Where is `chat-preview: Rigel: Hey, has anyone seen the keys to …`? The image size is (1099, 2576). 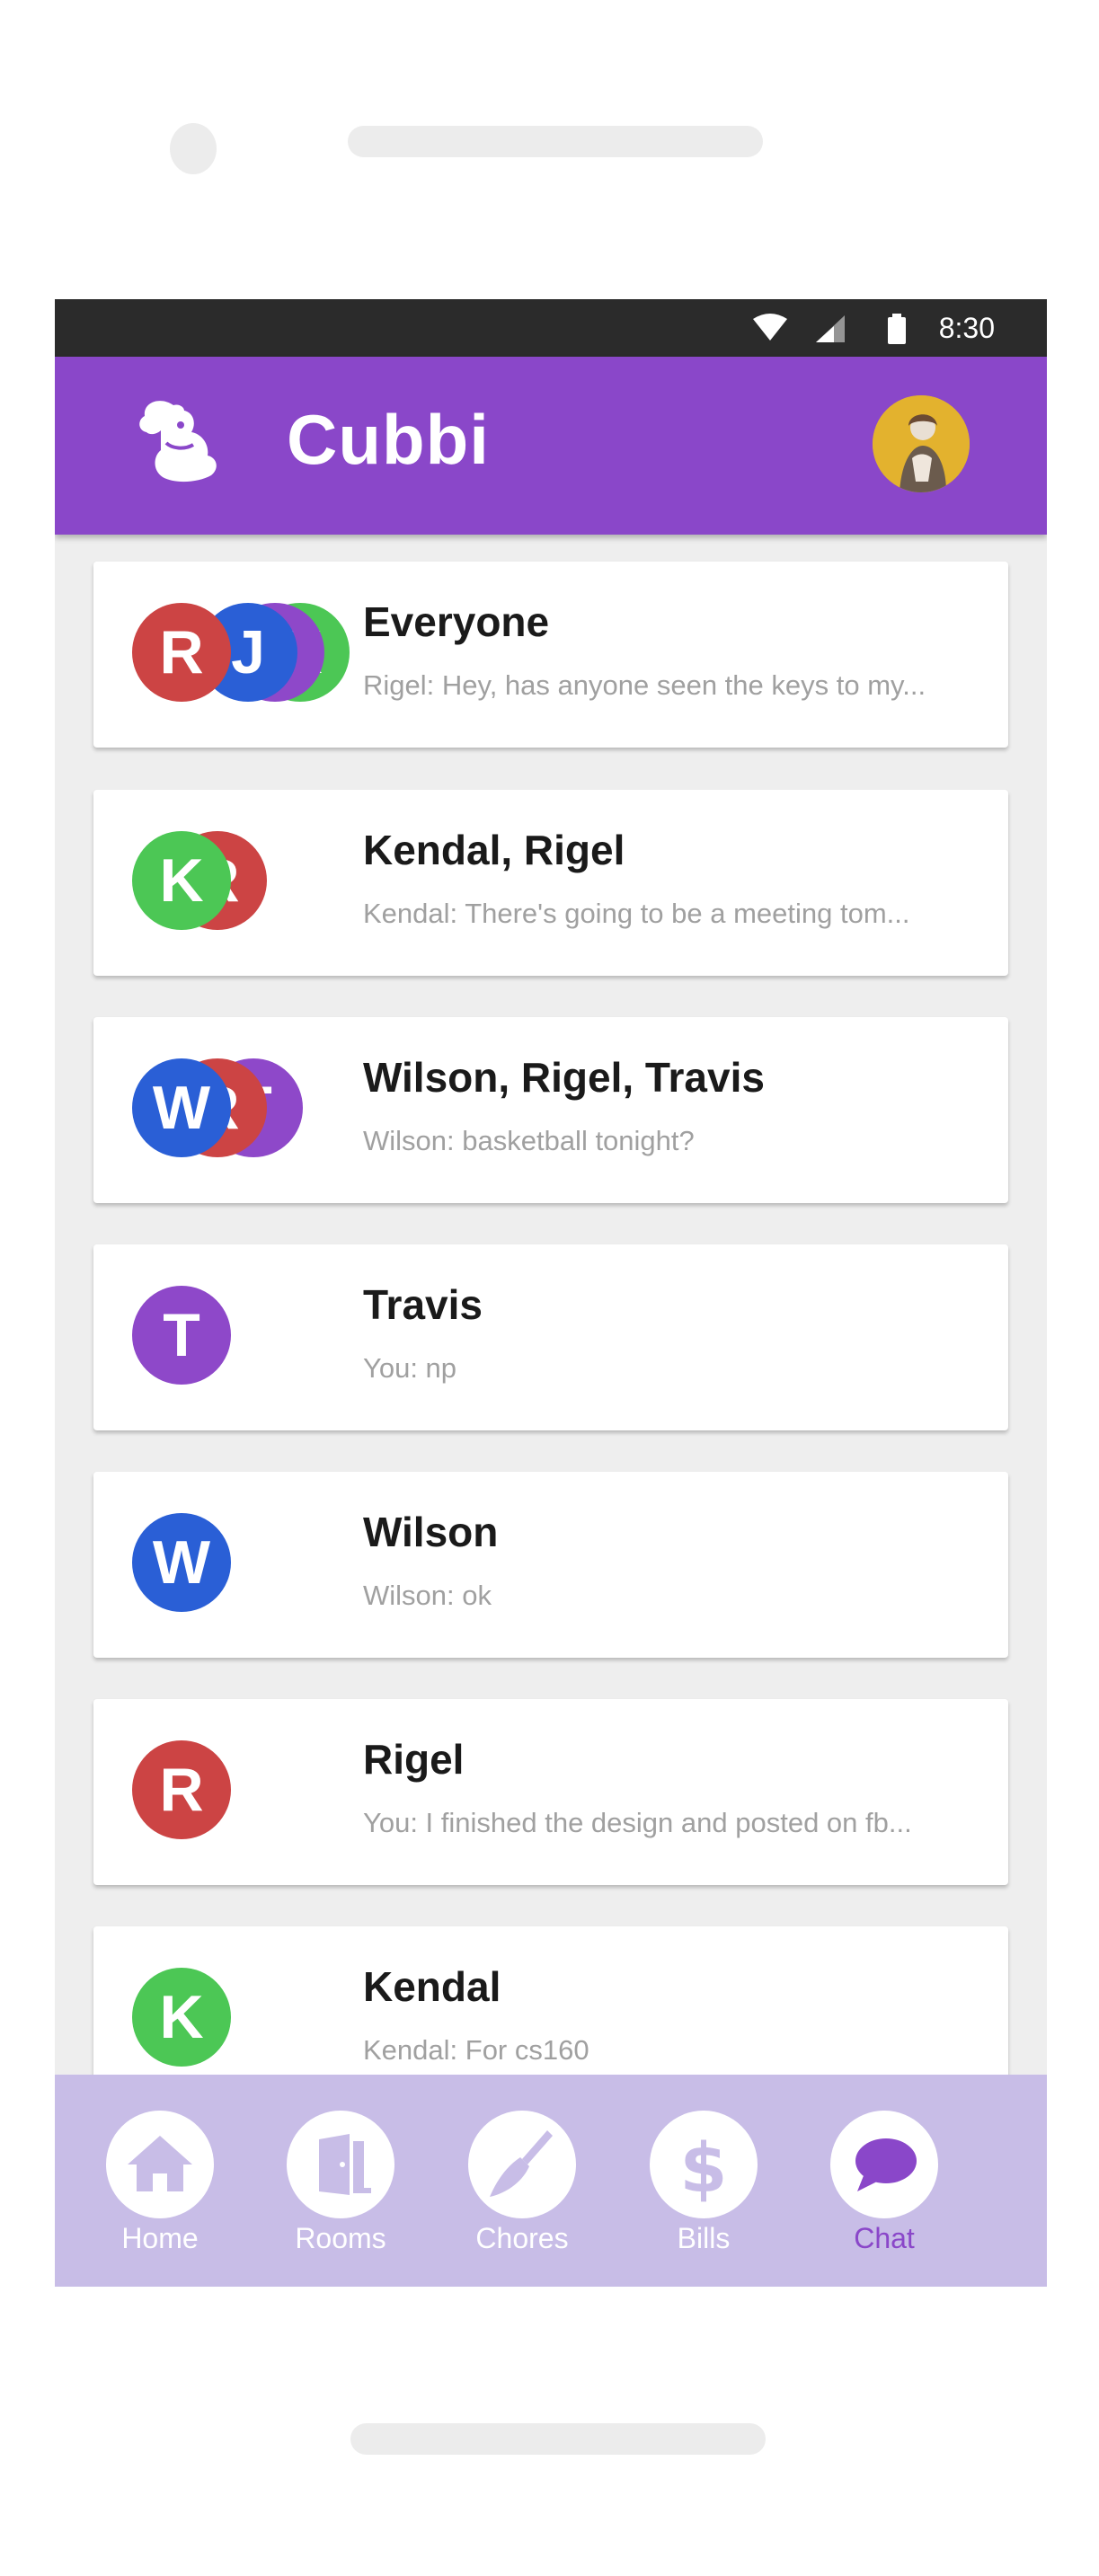
chat-preview: Rigel: Hey, has anyone seen the keys to … is located at coordinates (644, 685).